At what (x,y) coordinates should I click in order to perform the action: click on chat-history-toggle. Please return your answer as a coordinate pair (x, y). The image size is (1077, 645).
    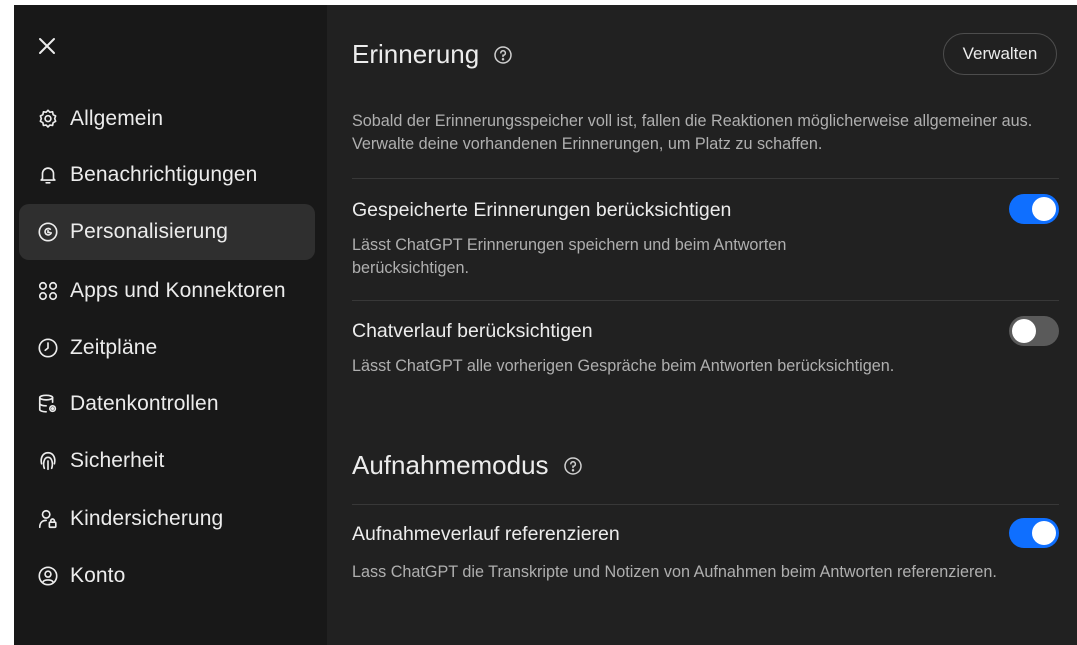
    Looking at the image, I should click on (1034, 331).